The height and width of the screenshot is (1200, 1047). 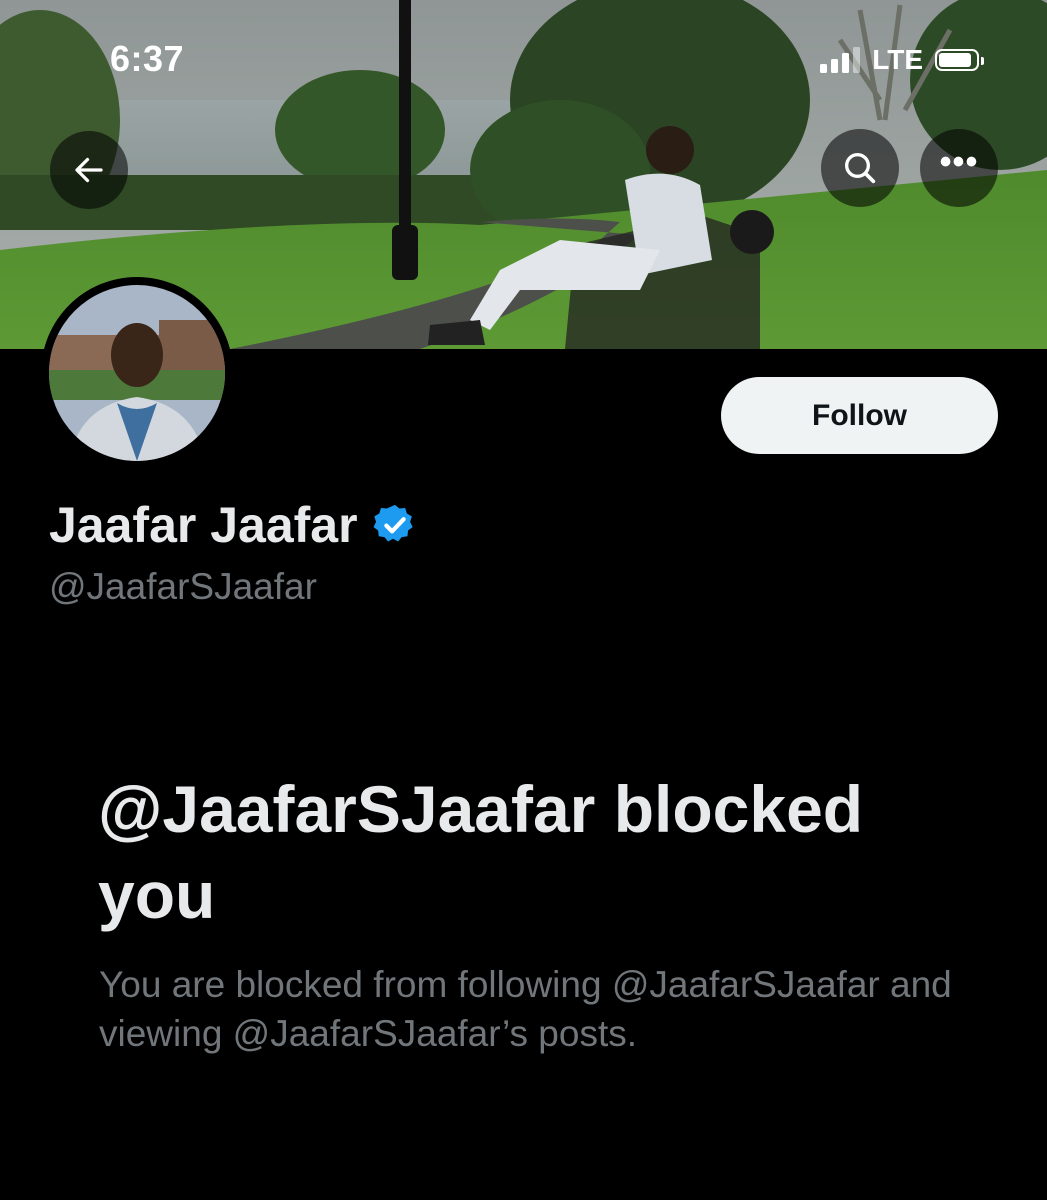 I want to click on battery-icon, so click(x=959, y=60).